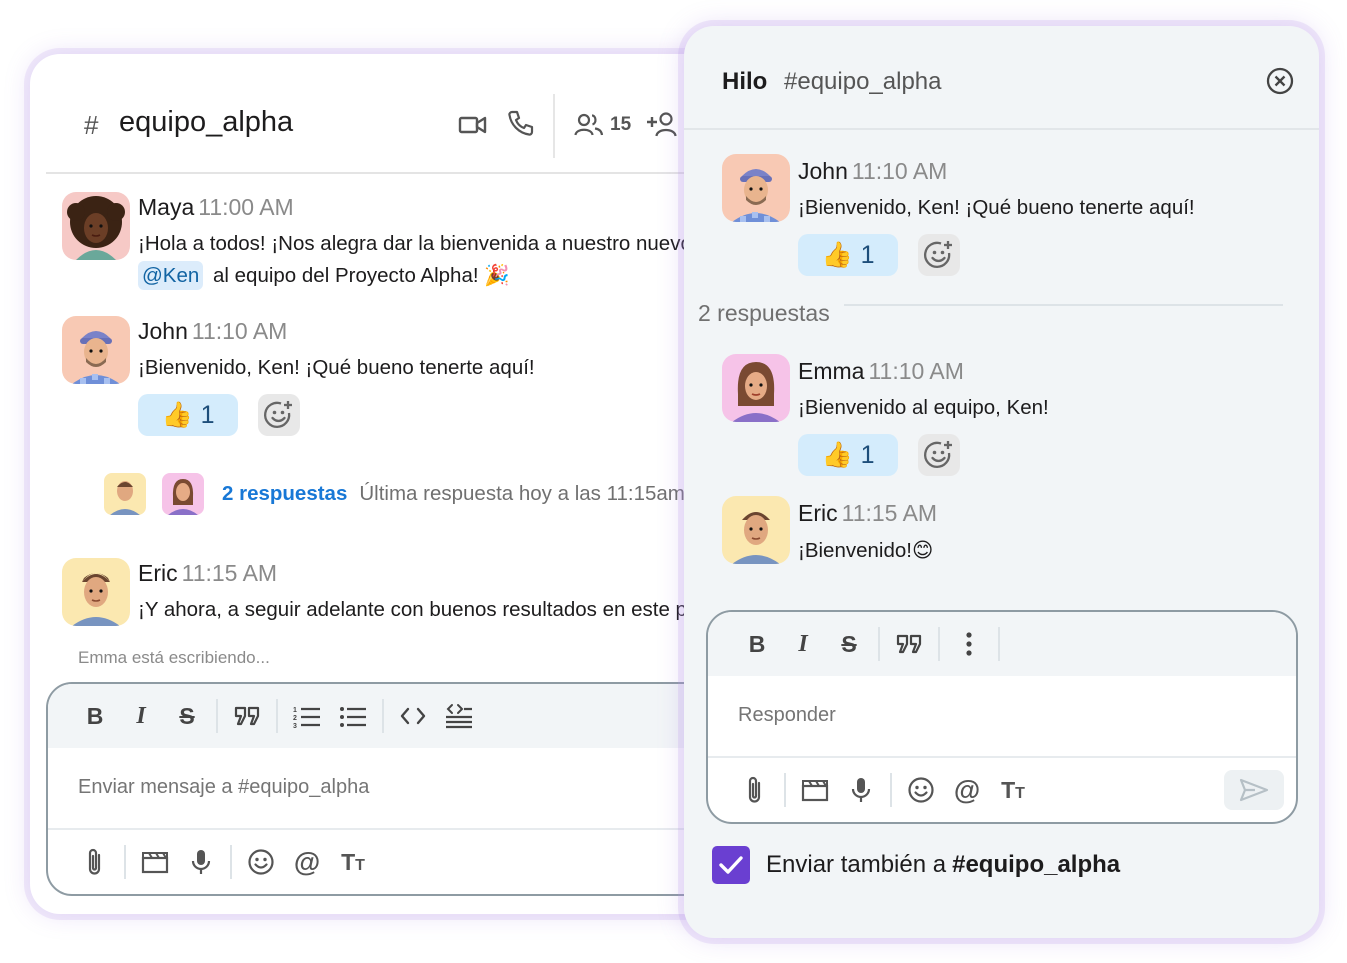  I want to click on members-button: 15, so click(602, 125).